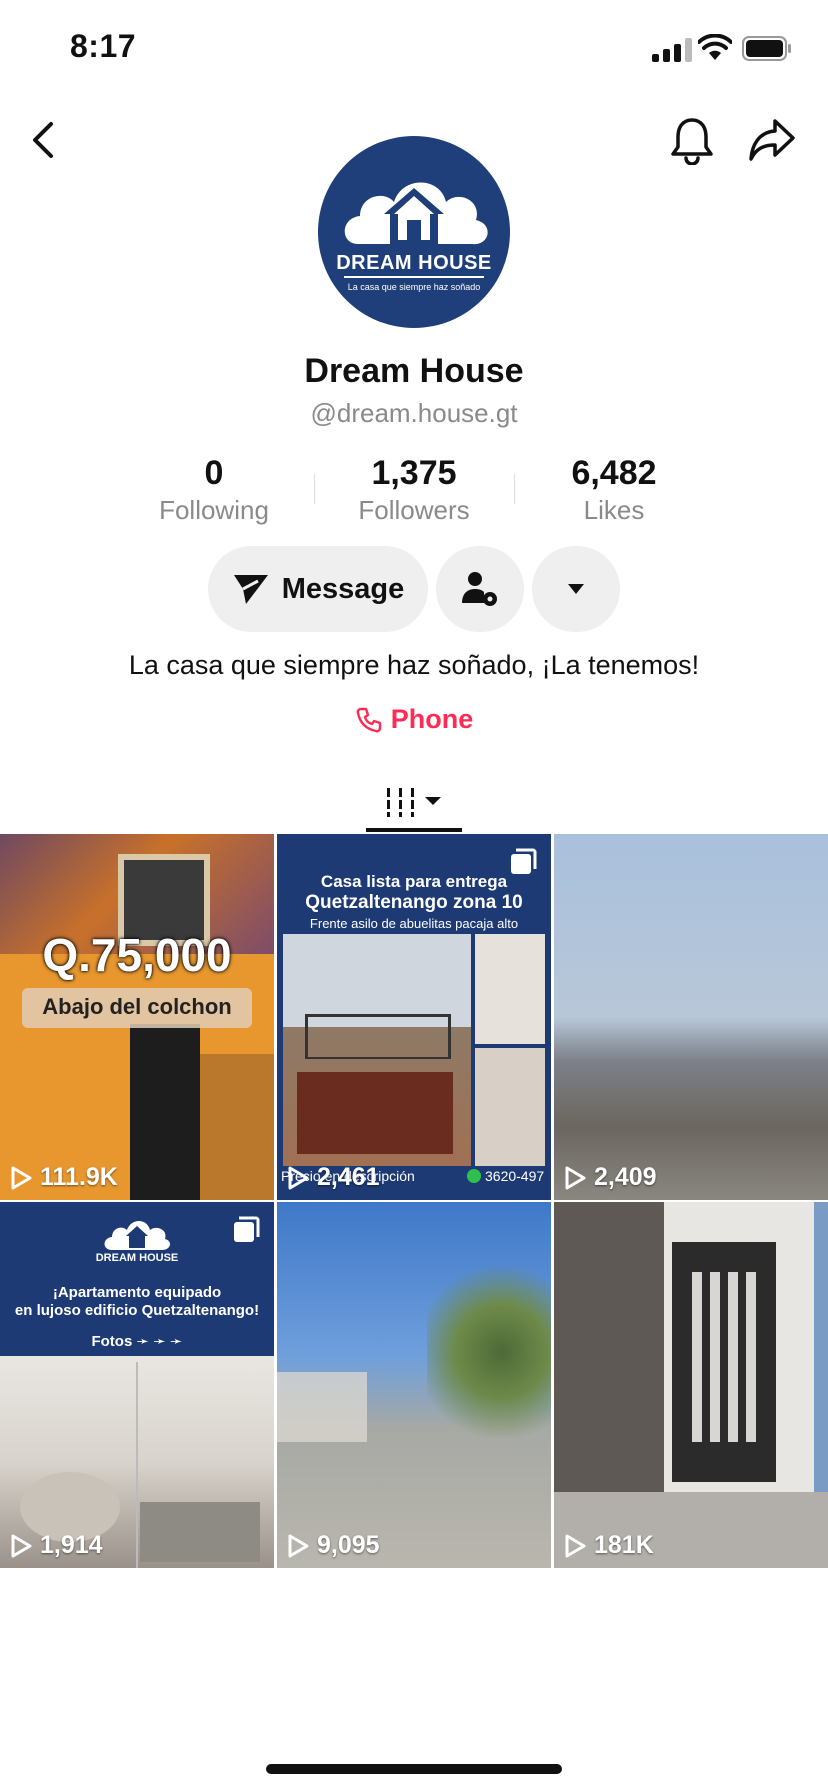  Describe the element at coordinates (673, 50) in the screenshot. I see `cellular-signal-icon` at that location.